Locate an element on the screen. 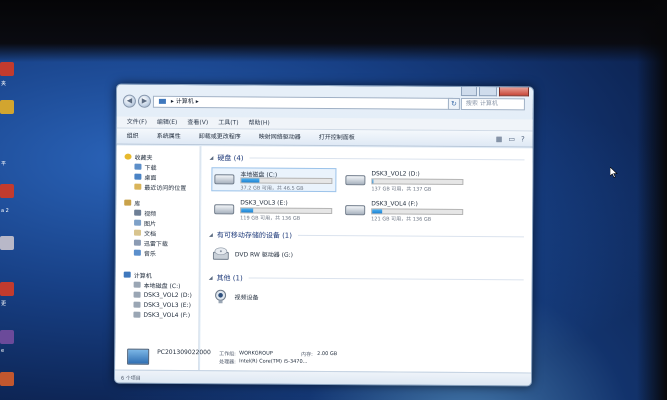 The height and width of the screenshot is (400, 667). drive-free-space: 119 GB 可用，共 136 GB is located at coordinates (270, 218).